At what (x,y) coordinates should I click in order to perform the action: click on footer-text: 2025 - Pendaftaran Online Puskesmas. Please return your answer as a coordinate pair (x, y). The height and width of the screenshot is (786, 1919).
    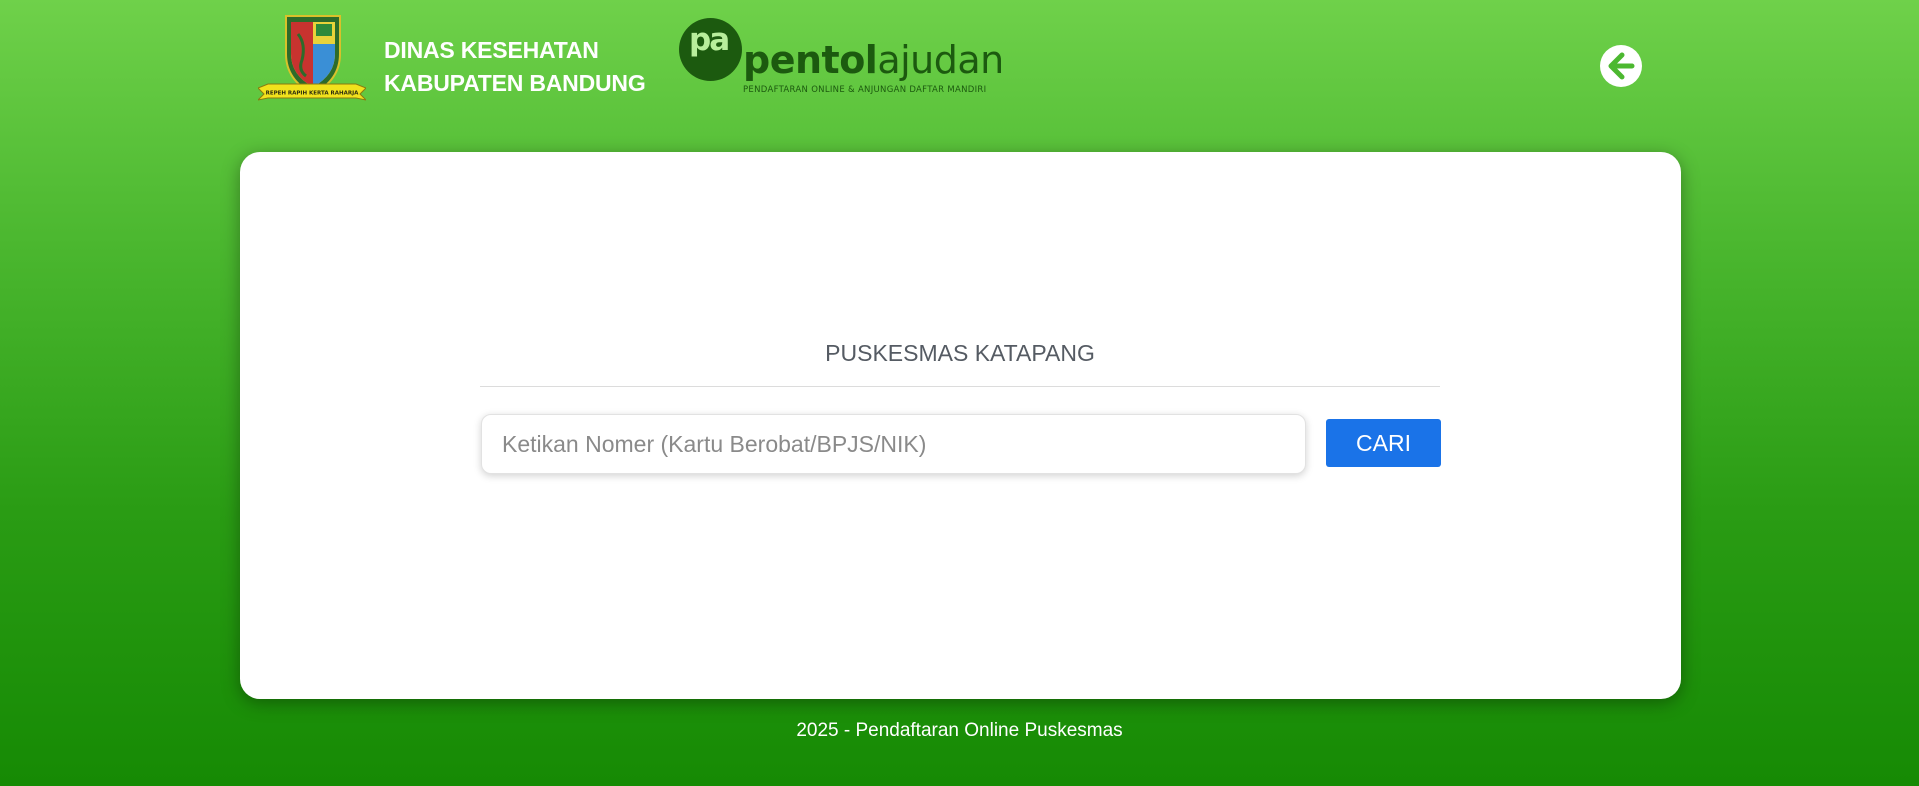
    Looking at the image, I should click on (959, 730).